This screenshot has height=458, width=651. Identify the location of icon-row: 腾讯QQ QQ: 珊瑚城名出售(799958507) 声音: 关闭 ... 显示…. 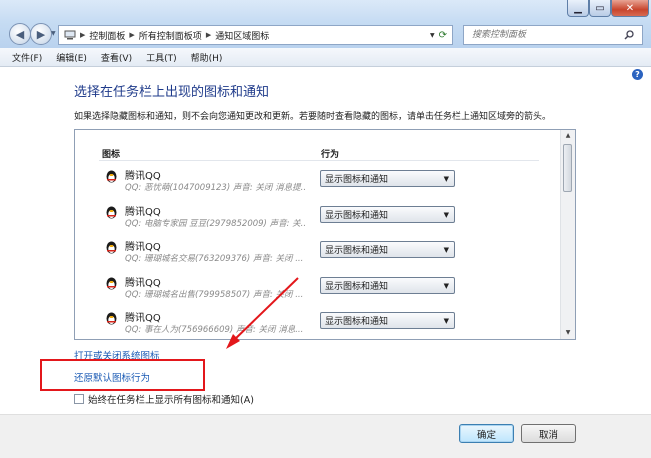
(319, 288).